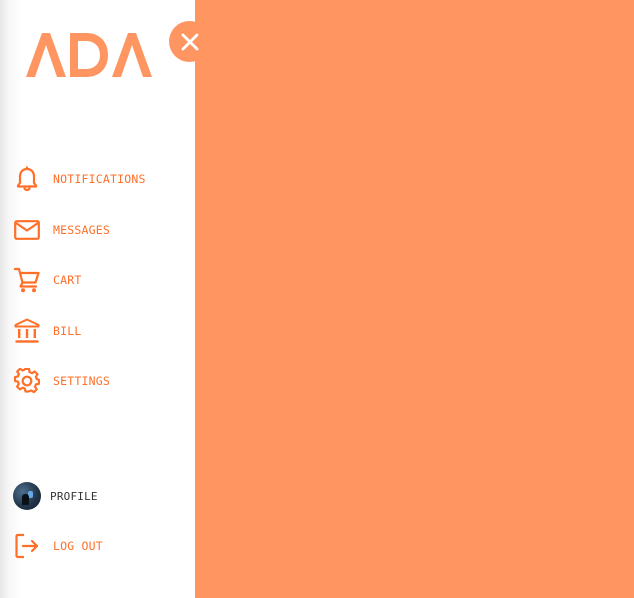 The image size is (634, 598). What do you see at coordinates (27, 331) in the screenshot?
I see `bank-icon` at bounding box center [27, 331].